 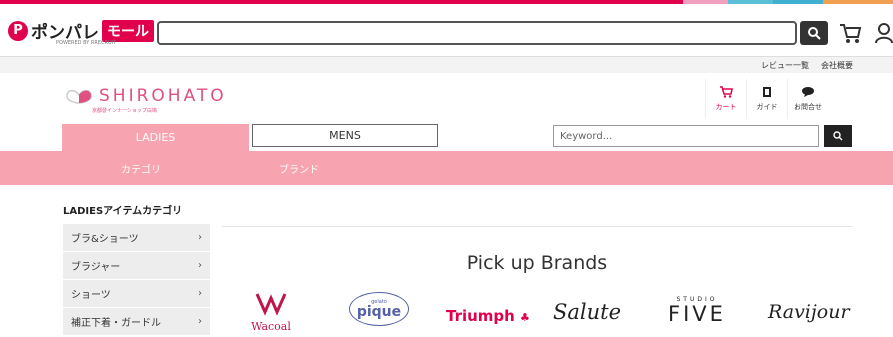 I want to click on shirohato-logo-sub: 京都發インナーショップ白鳩, so click(x=124, y=111).